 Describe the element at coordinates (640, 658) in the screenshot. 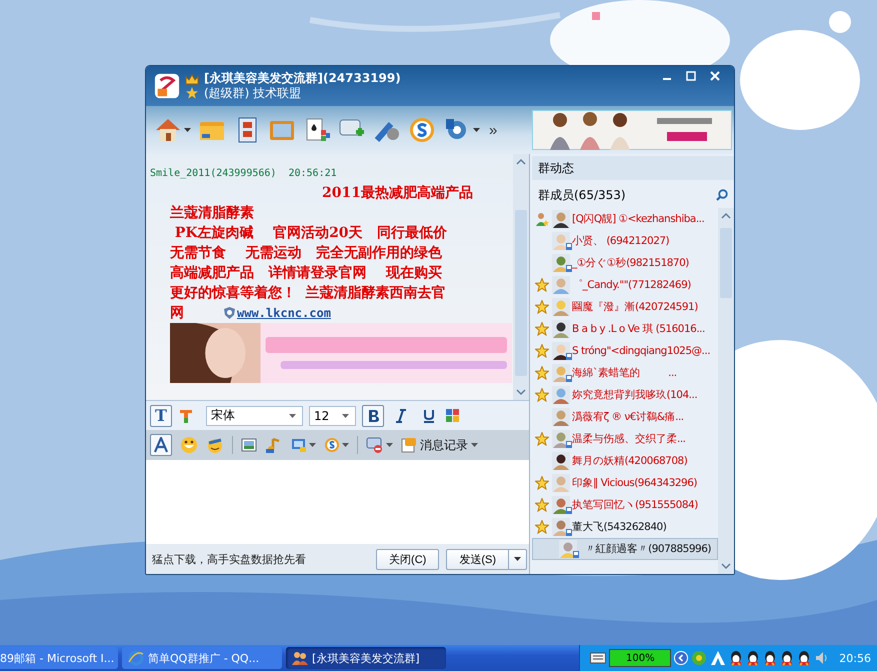

I see `battery-label: 100%` at that location.